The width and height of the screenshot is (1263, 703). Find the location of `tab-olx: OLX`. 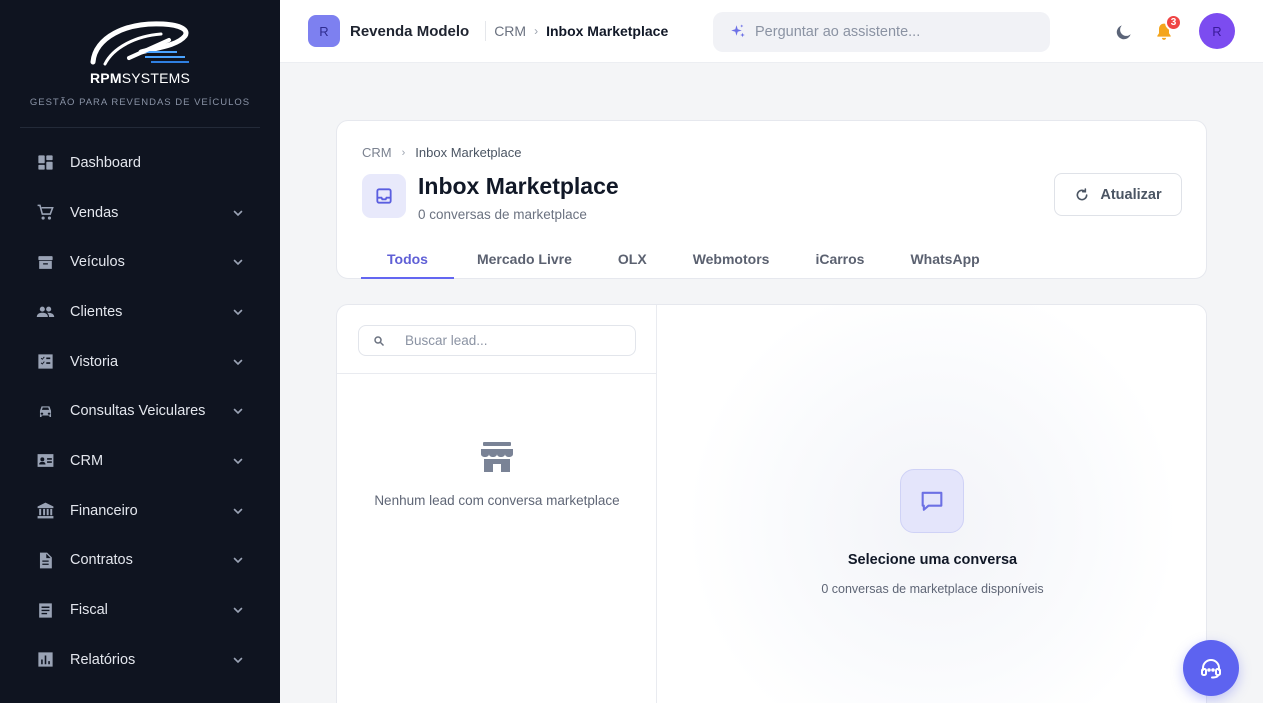

tab-olx: OLX is located at coordinates (632, 261).